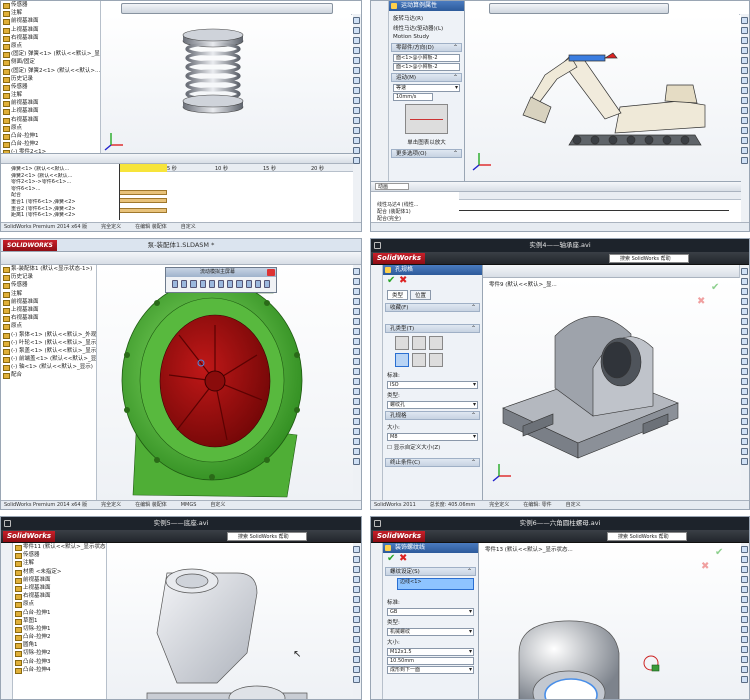 Image resolution: width=750 pixels, height=700 pixels. I want to click on standard-select: ISO, so click(432, 385).